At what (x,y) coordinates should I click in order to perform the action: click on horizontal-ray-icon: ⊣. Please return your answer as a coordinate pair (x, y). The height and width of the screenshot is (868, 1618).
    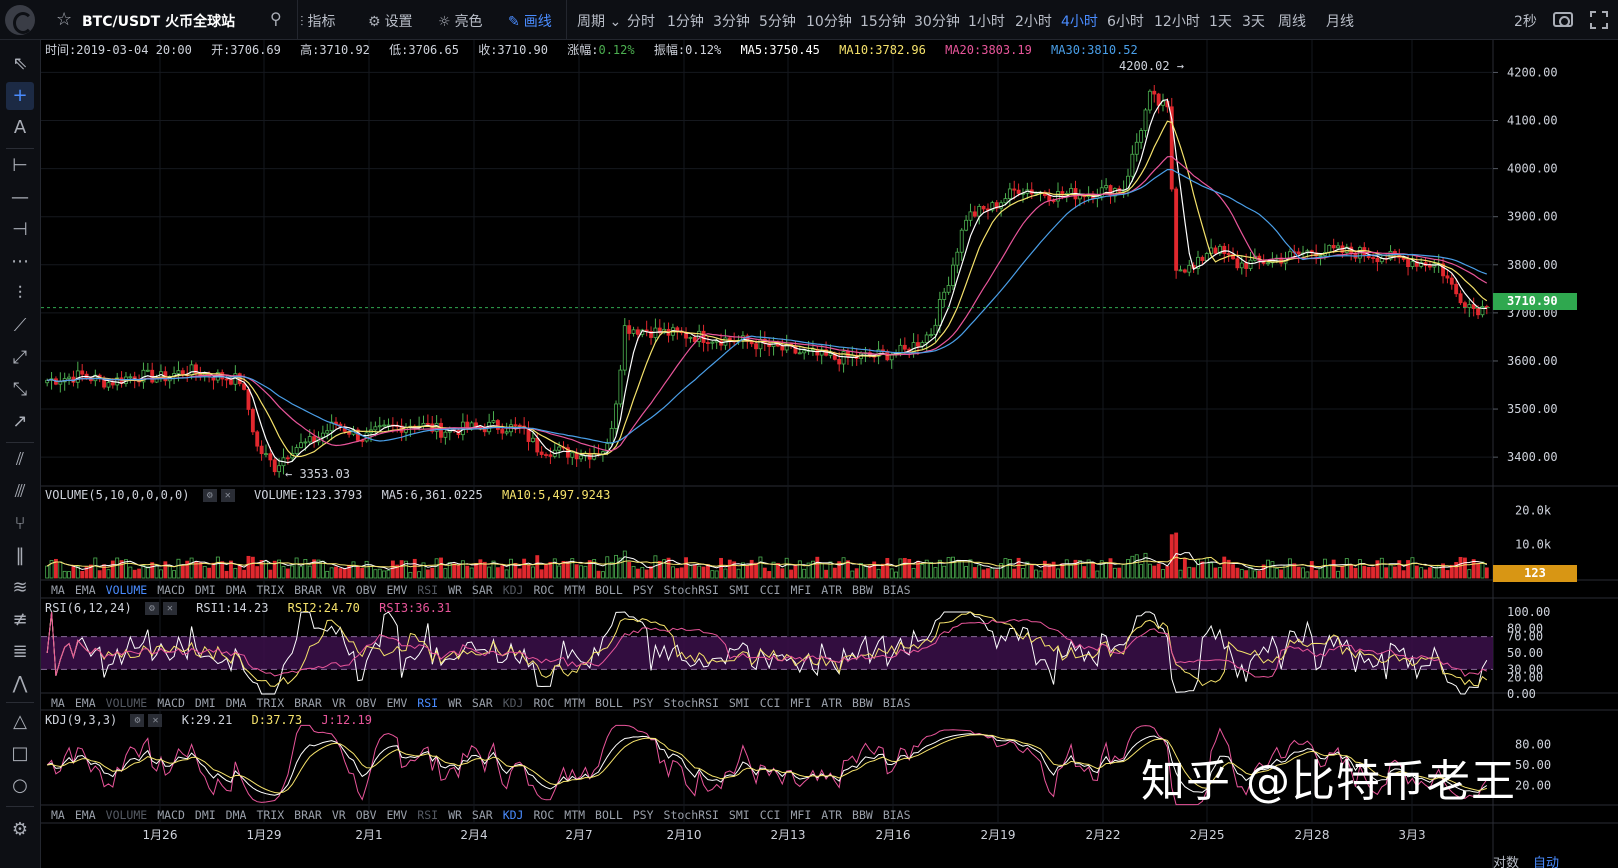
    Looking at the image, I should click on (20, 230).